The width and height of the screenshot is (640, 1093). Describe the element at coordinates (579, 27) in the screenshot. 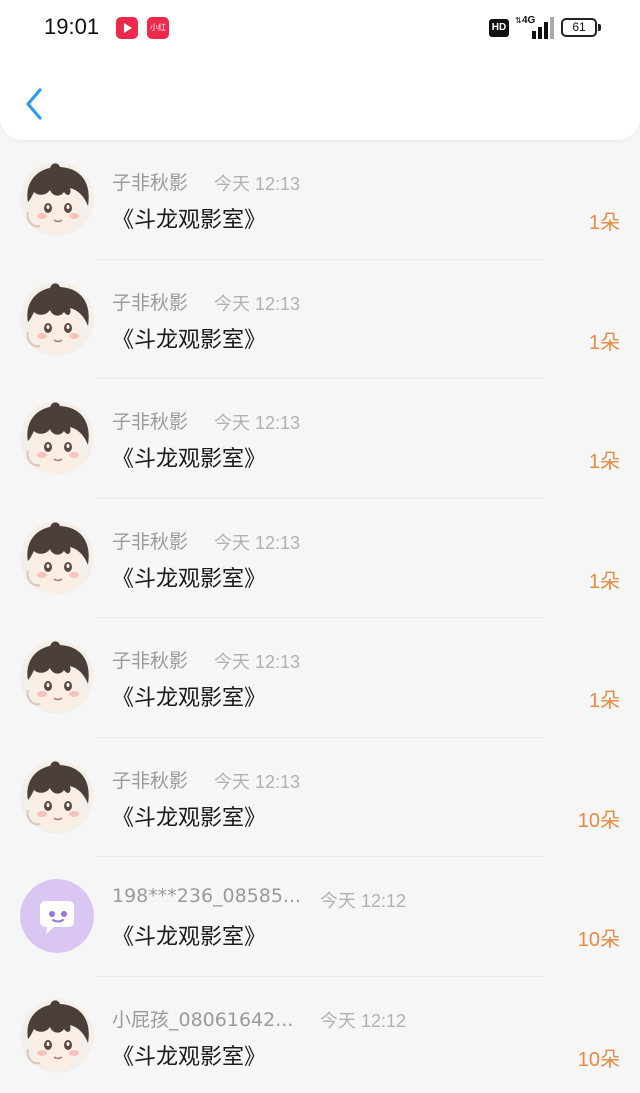

I see `battery-icon: 61` at that location.